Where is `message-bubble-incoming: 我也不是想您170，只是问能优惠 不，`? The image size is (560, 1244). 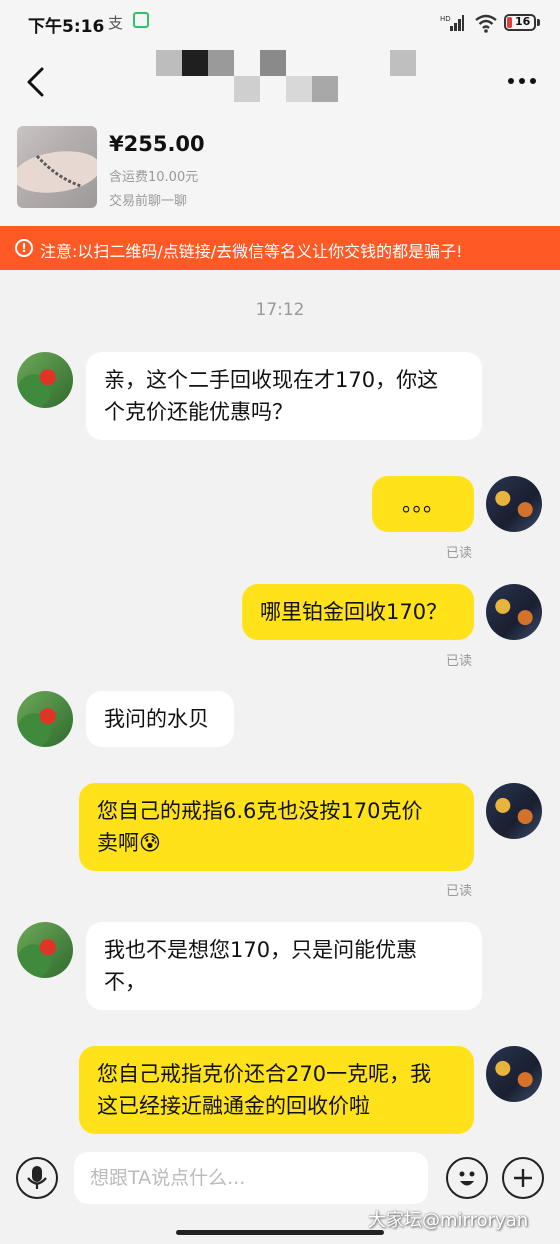
message-bubble-incoming: 我也不是想您170，只是问能优惠 不， is located at coordinates (284, 966).